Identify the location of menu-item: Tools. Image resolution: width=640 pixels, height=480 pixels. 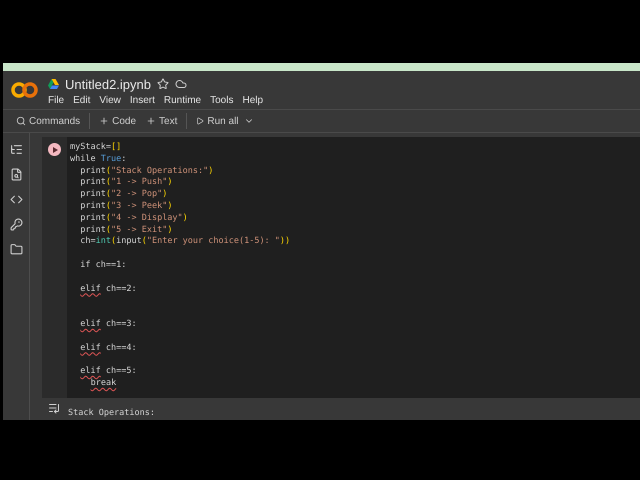
(222, 100).